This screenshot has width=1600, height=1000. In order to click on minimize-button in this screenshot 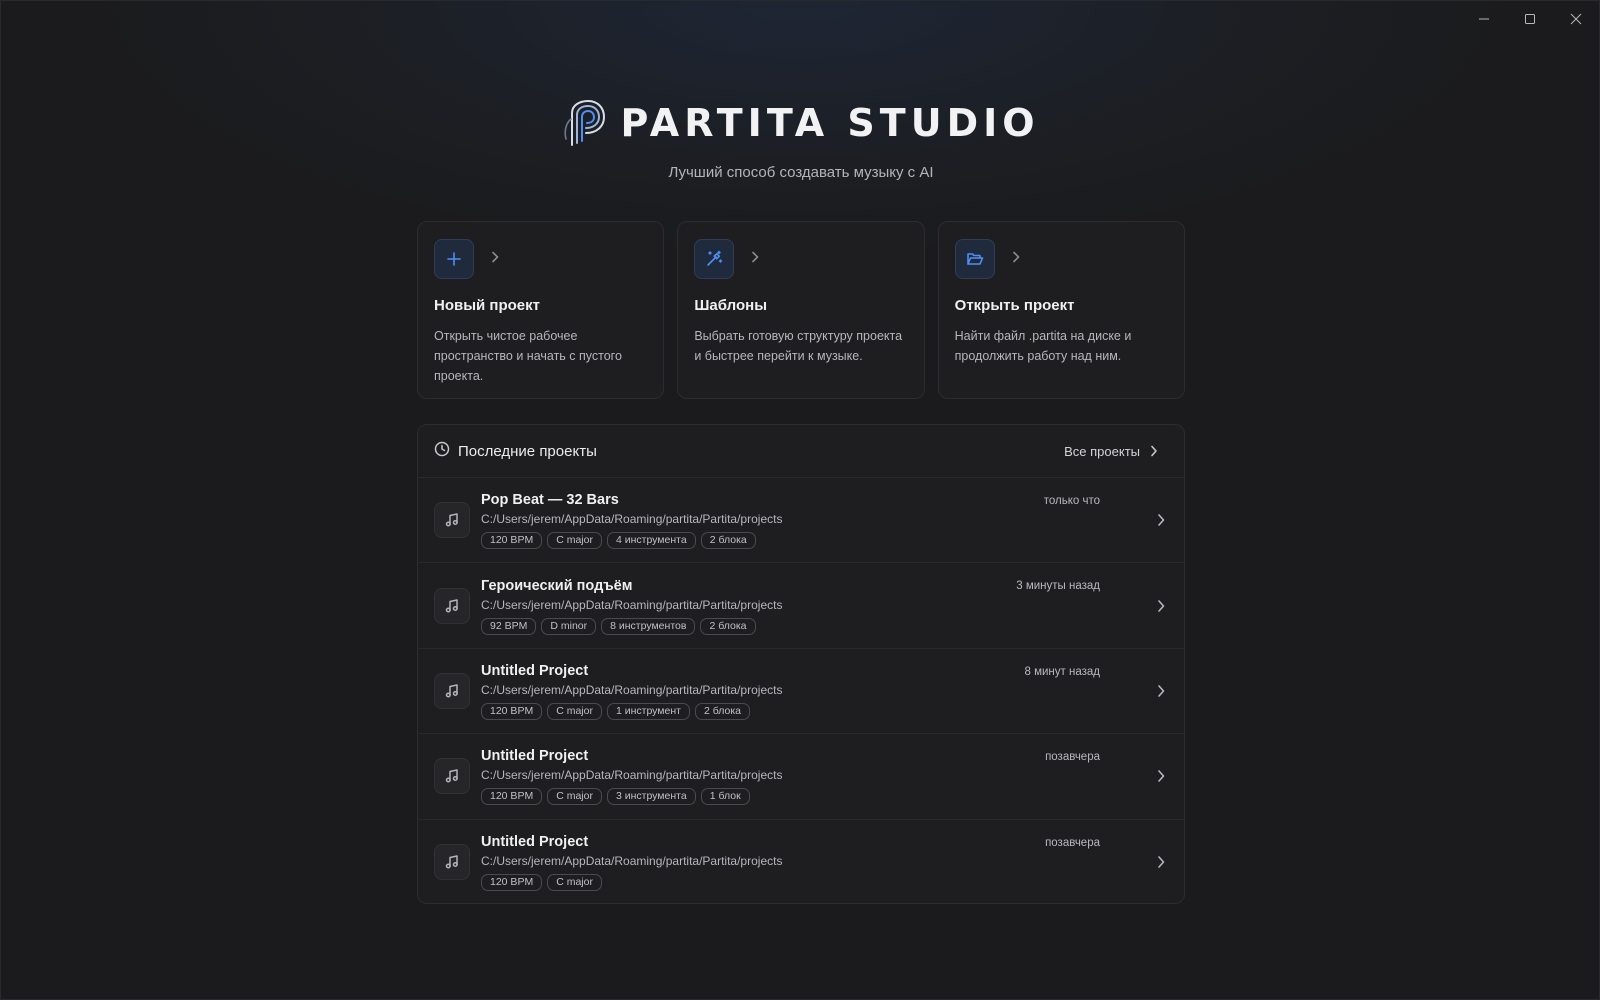, I will do `click(1484, 19)`.